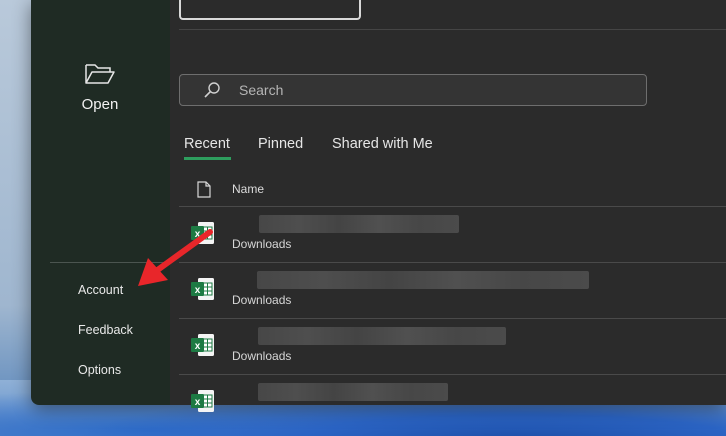 This screenshot has width=726, height=436. I want to click on browse-button, so click(270, 10).